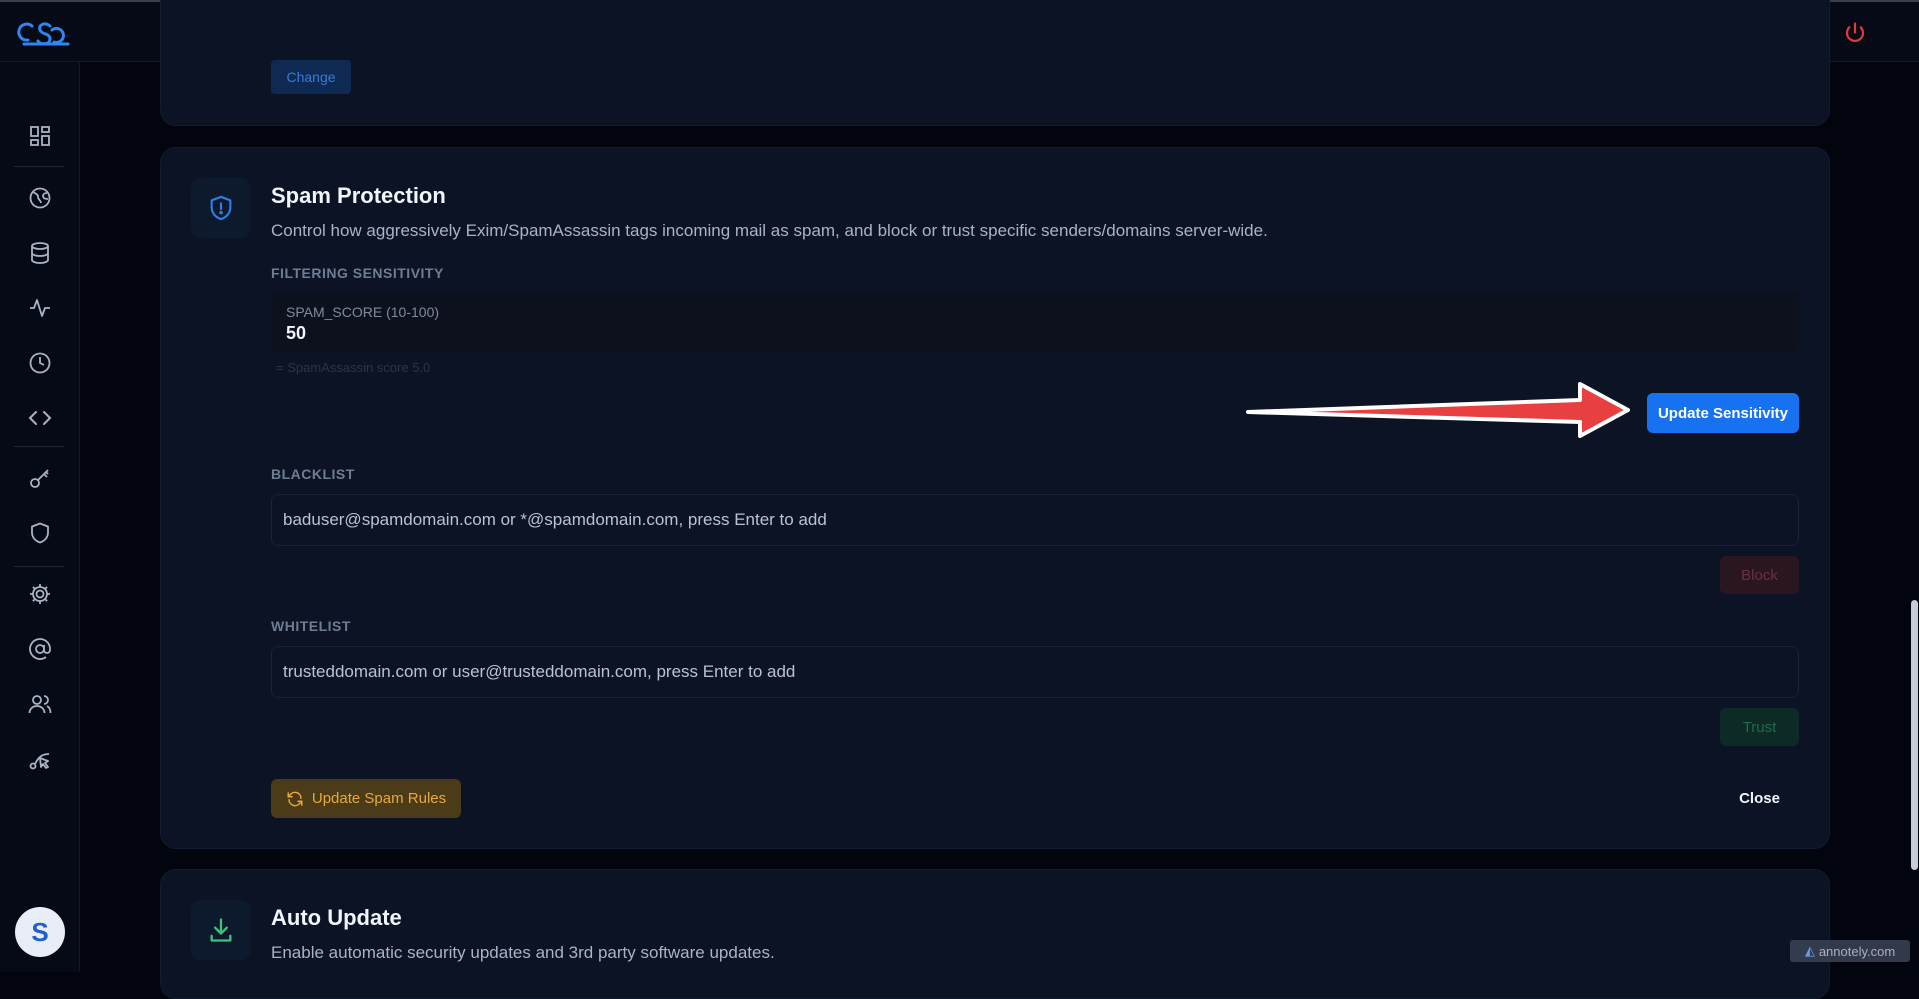 The height and width of the screenshot is (999, 1919). What do you see at coordinates (40, 932) in the screenshot?
I see `user-avatar: S` at bounding box center [40, 932].